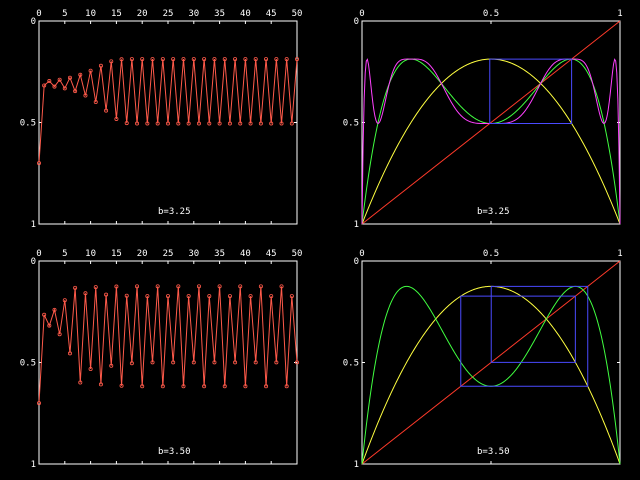 This screenshot has width=640, height=480. I want to click on map-curve-f2, so click(491, 141).